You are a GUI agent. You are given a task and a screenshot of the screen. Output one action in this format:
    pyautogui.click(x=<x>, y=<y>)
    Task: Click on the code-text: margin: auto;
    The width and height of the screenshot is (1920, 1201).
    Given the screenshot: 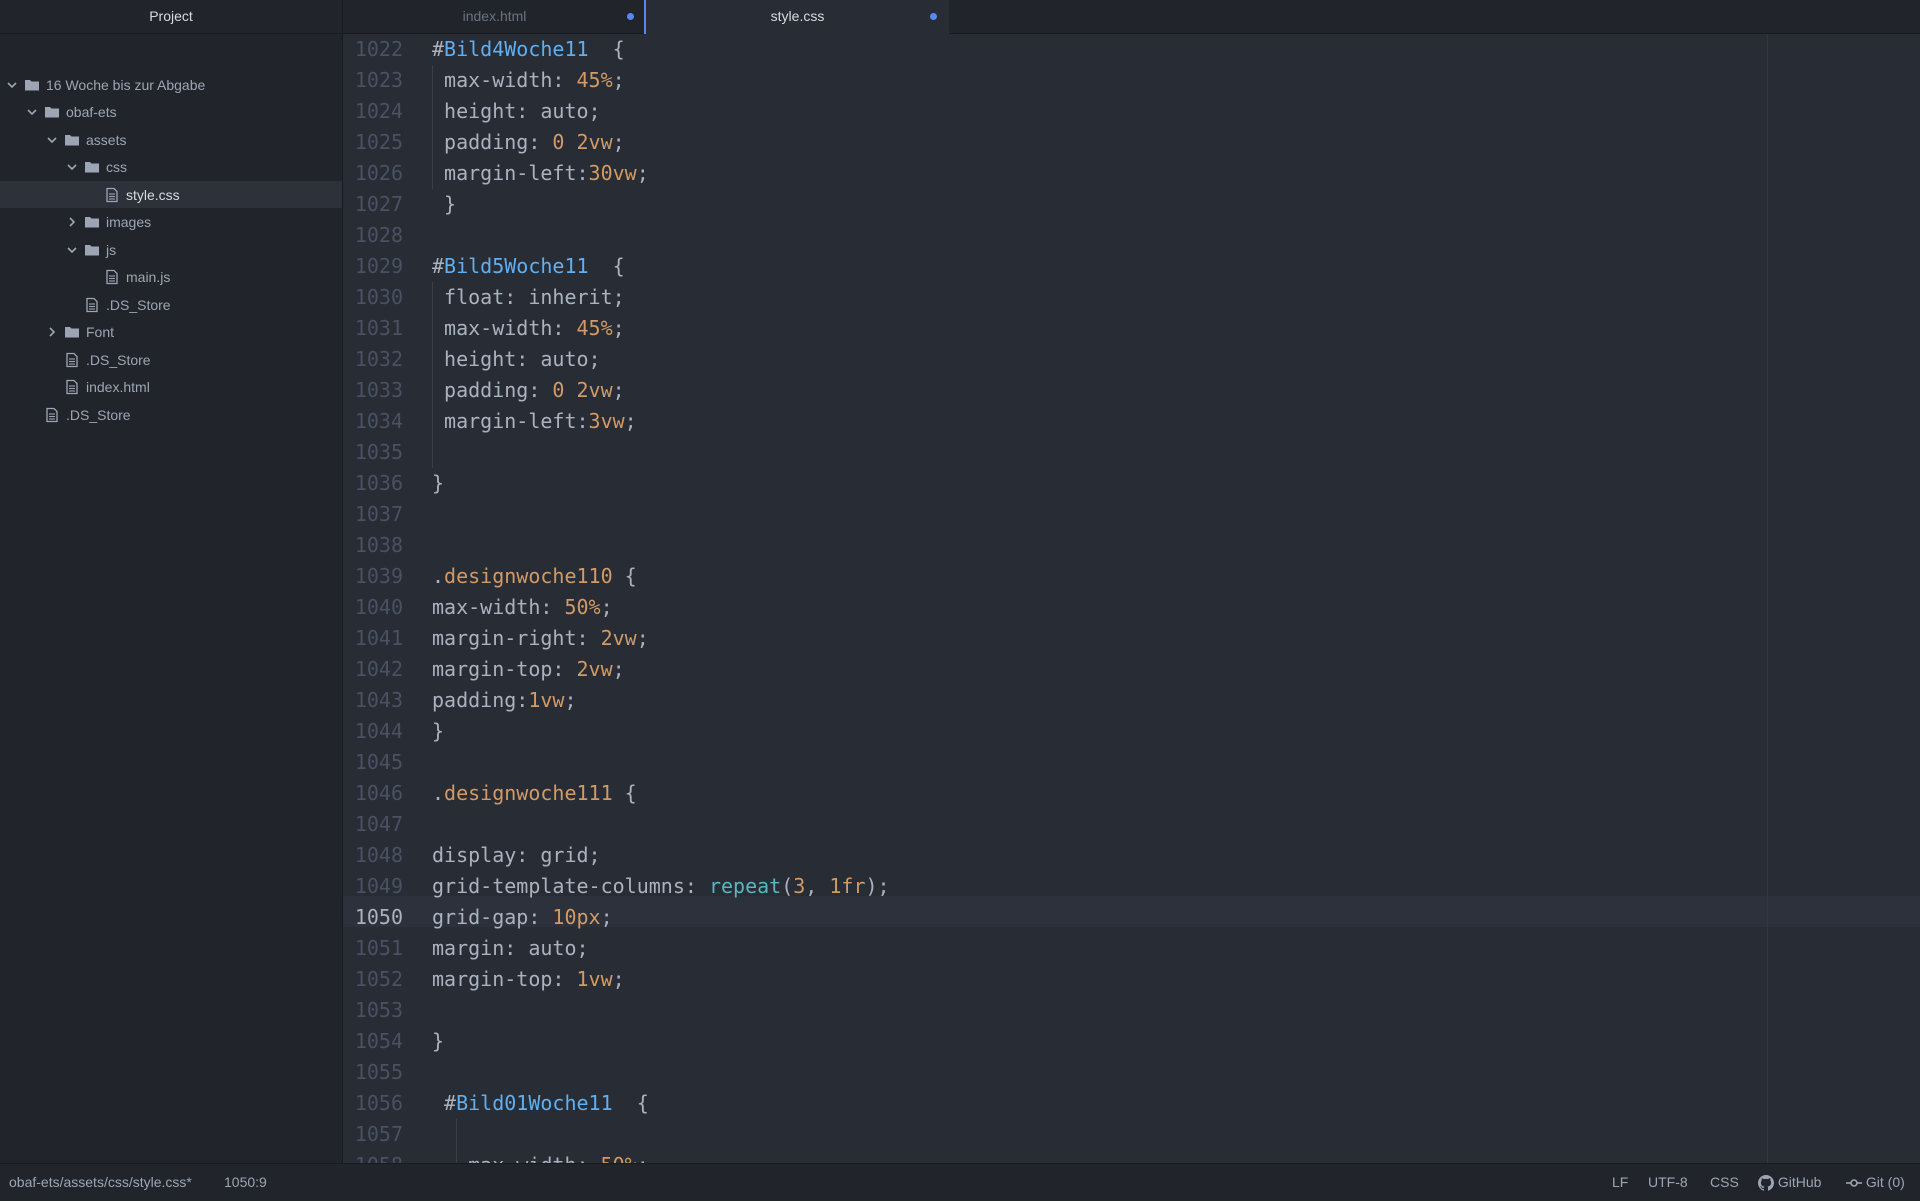 What is the action you would take?
    pyautogui.click(x=510, y=948)
    